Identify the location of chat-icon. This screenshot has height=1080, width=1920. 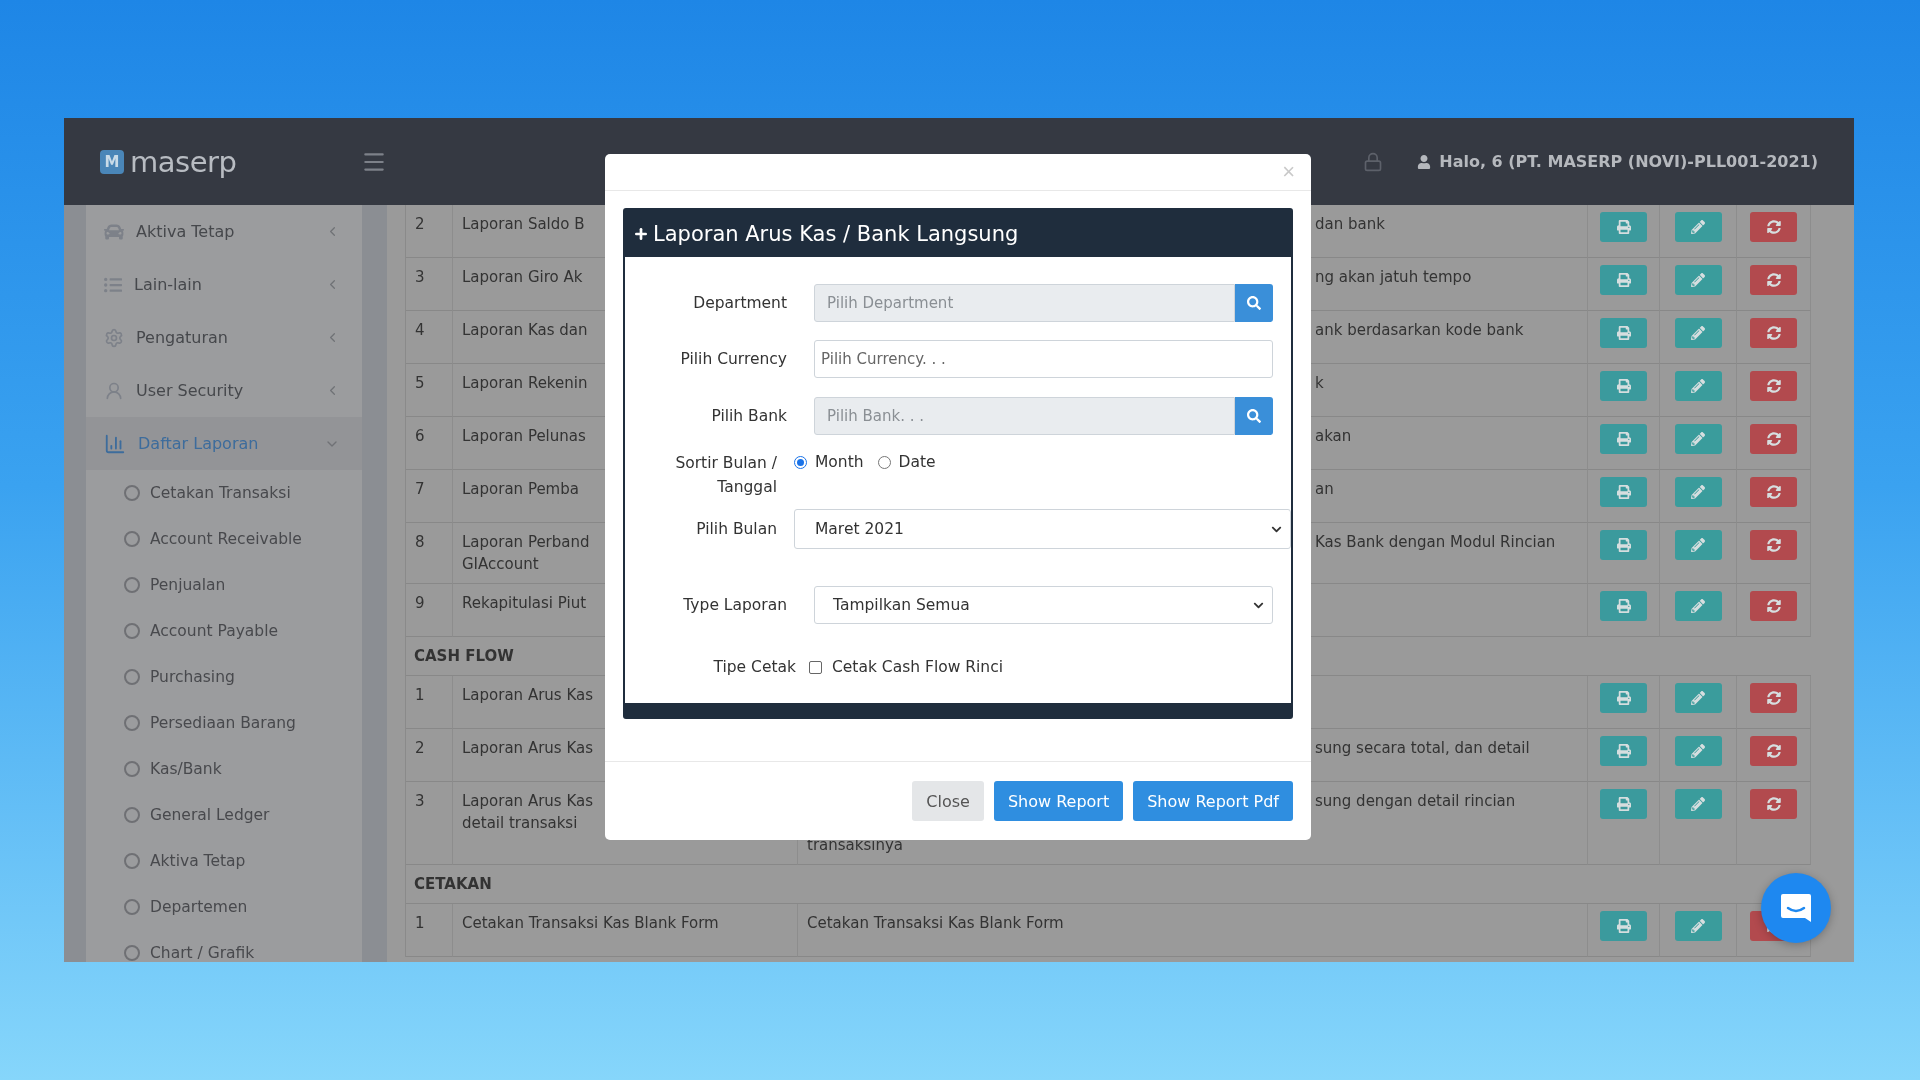
(1796, 908).